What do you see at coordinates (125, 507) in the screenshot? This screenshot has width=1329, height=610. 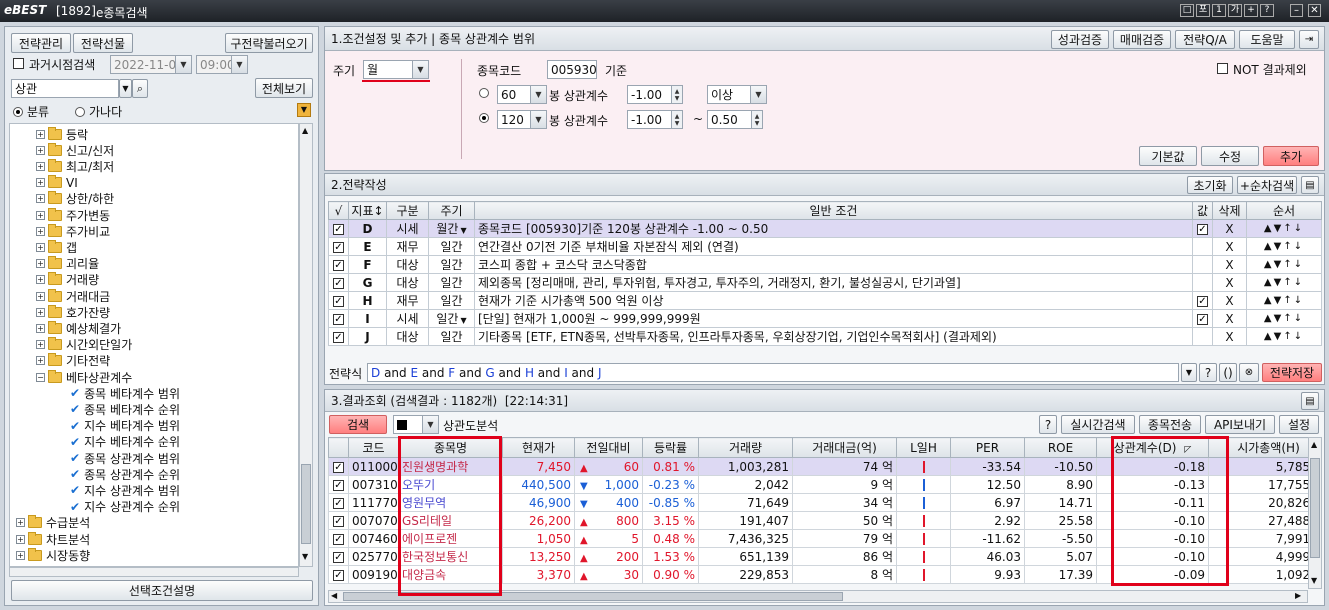 I see `tree-item: ✔ 지수 상관계수 순위` at bounding box center [125, 507].